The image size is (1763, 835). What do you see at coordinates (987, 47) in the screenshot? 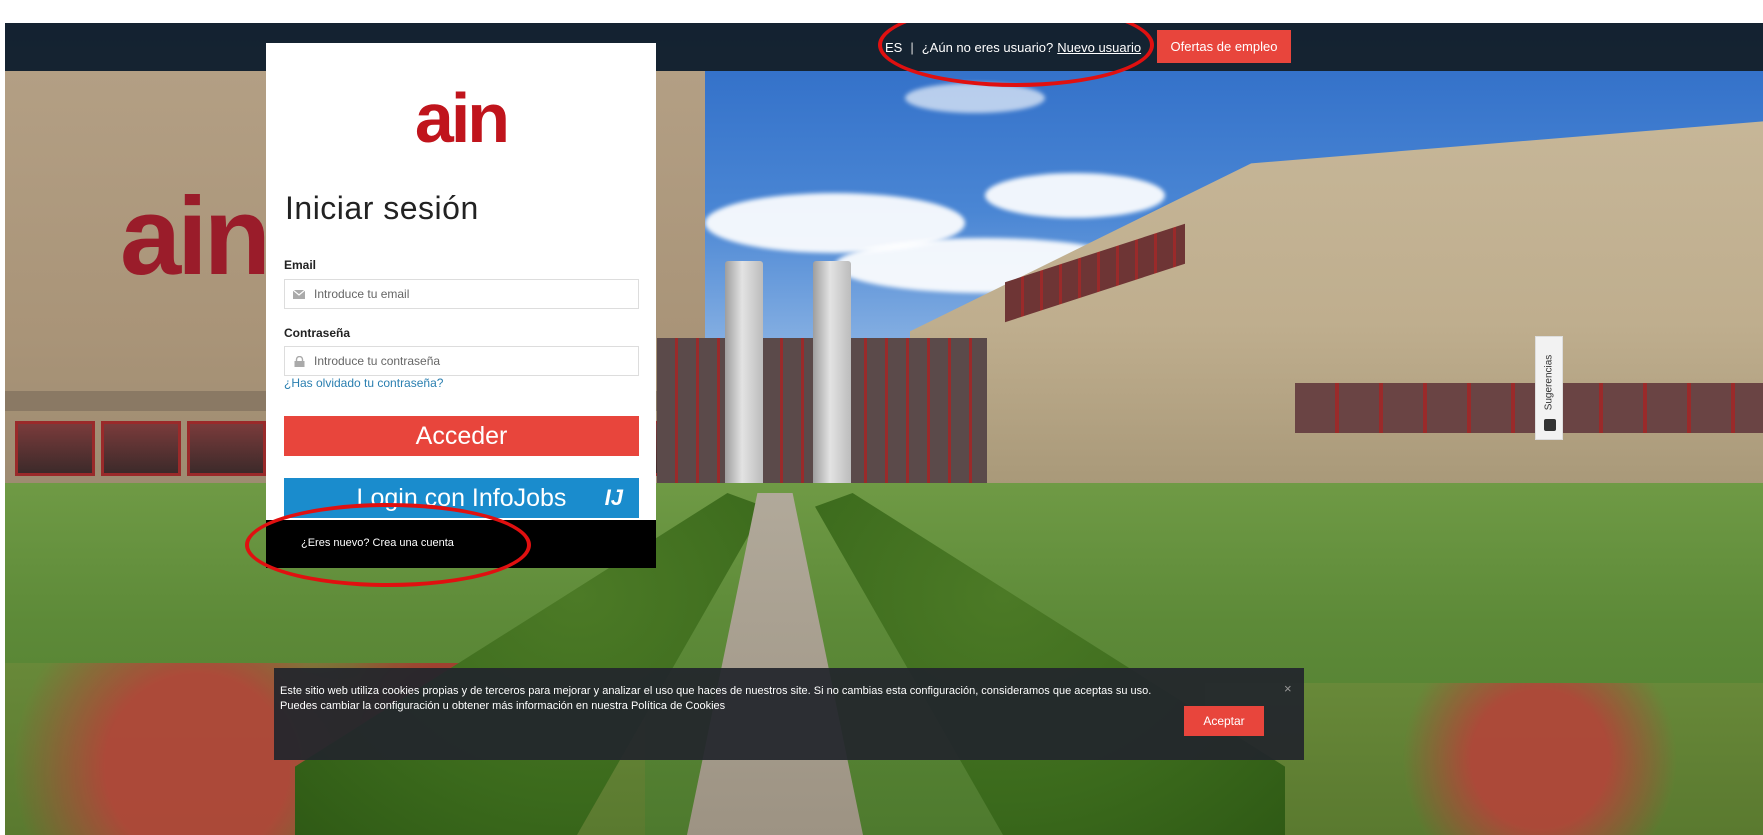
I see `not-user-question: ¿Aún no eres usuario?` at bounding box center [987, 47].